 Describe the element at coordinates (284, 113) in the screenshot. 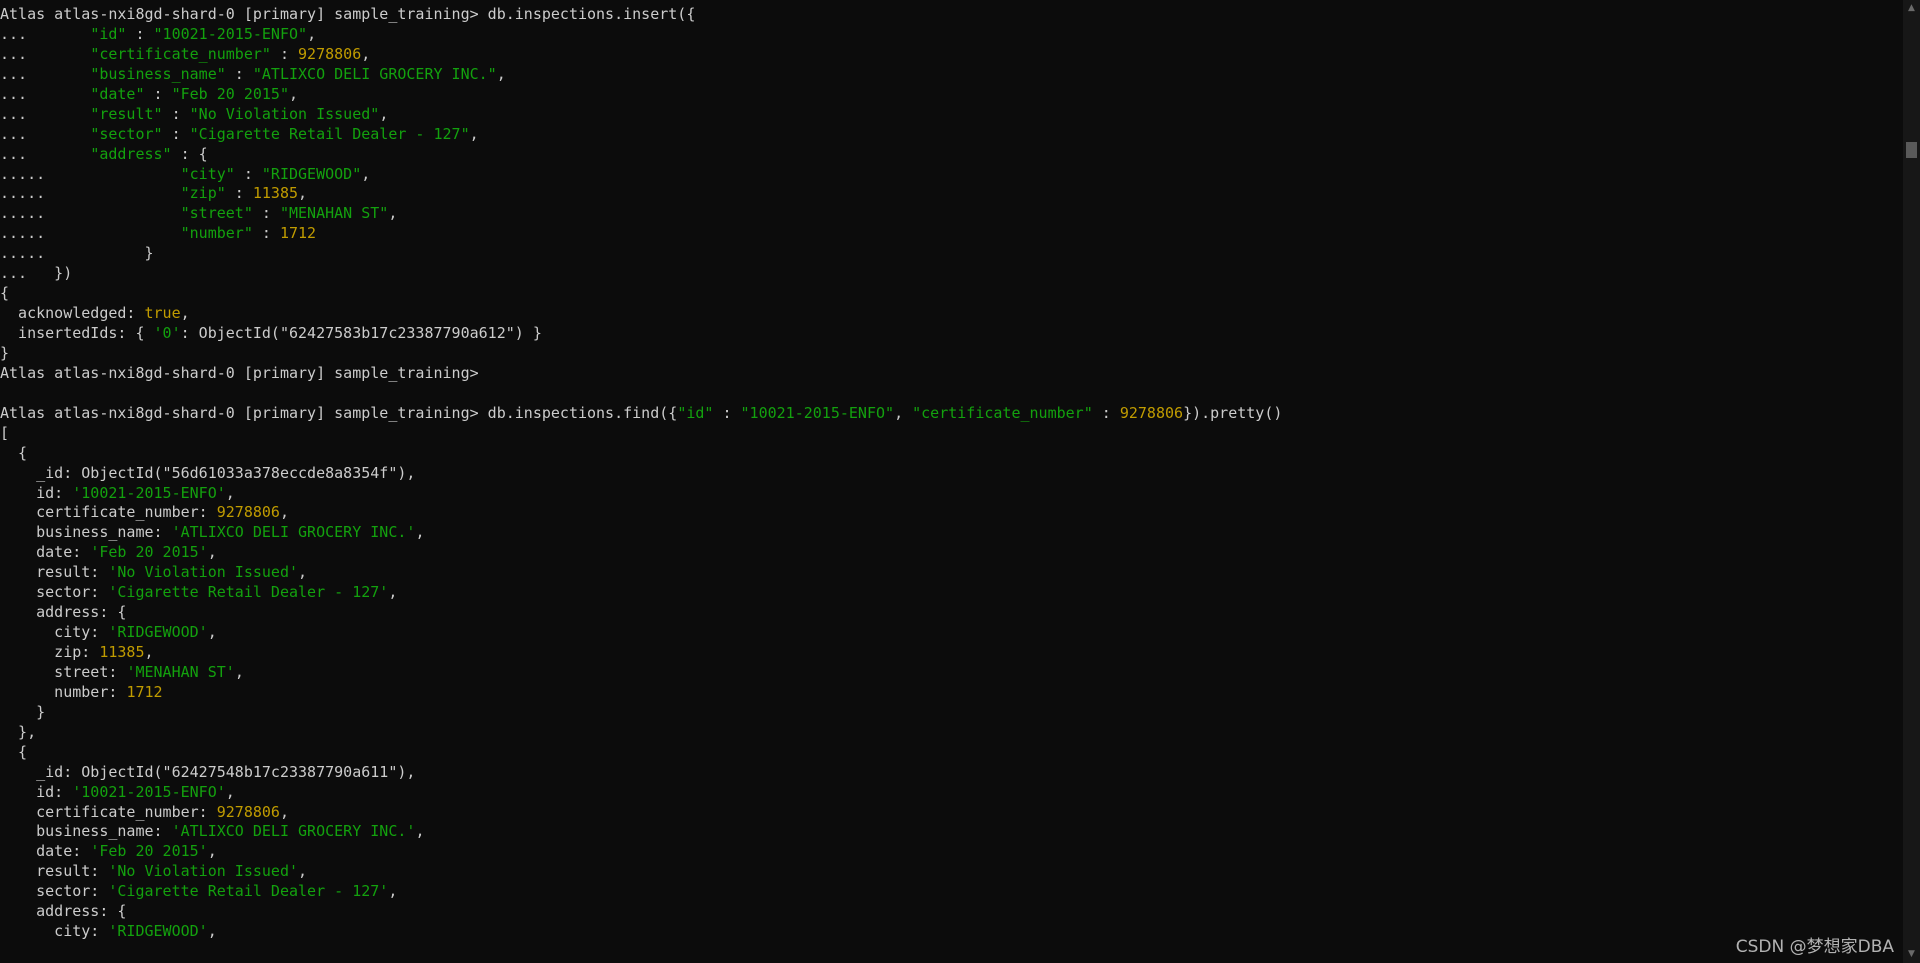

I see `string-token: "No Violation Issued"` at that location.